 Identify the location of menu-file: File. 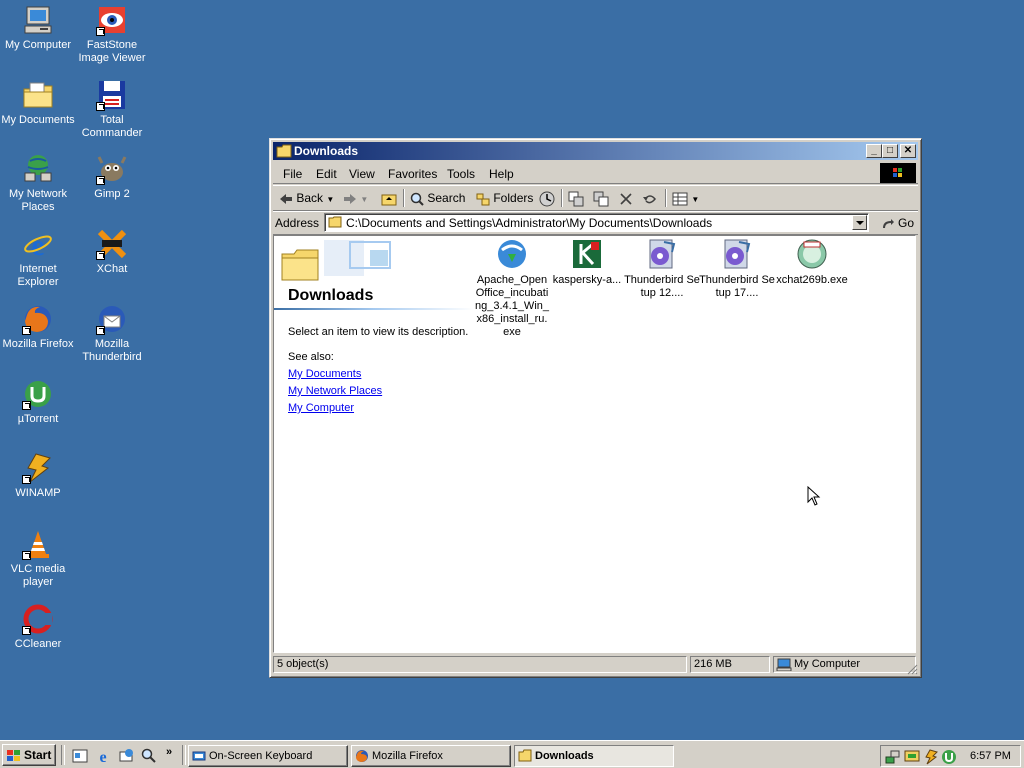
(292, 174).